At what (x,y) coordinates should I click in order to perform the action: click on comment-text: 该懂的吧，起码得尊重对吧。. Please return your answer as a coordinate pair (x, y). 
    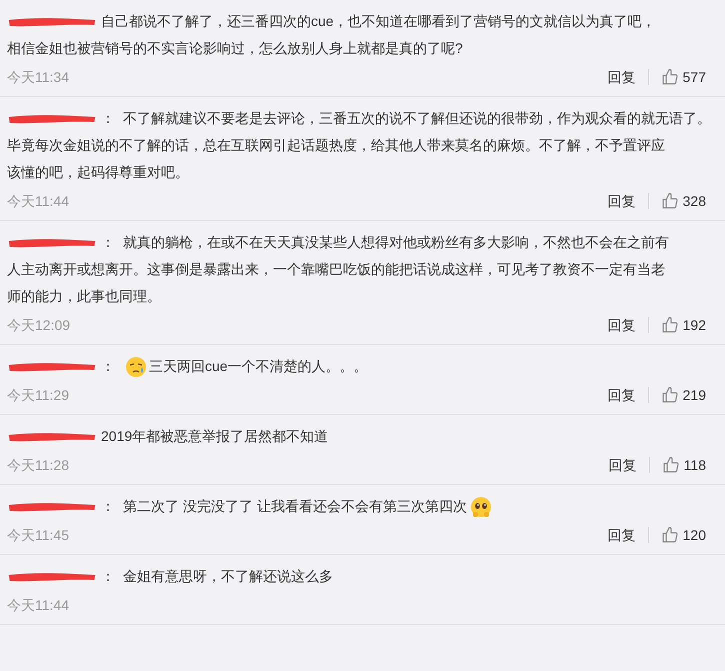
    Looking at the image, I should click on (98, 172).